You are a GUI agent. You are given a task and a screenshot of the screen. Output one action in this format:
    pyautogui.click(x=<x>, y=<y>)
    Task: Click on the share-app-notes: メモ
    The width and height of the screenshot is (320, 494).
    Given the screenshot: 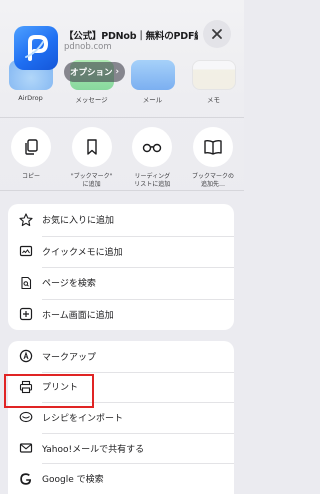 What is the action you would take?
    pyautogui.click(x=213, y=82)
    